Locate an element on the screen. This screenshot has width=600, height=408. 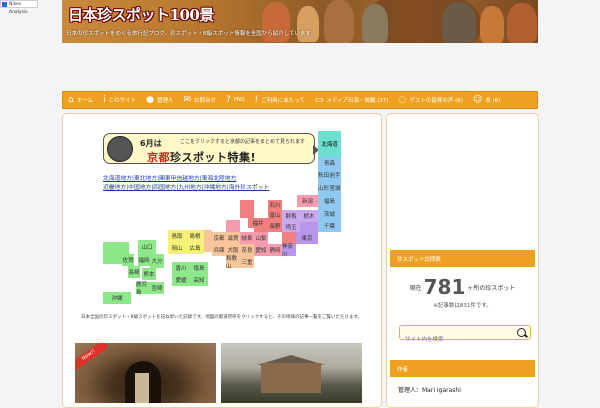
home-icon: ⌂ is located at coordinates (71, 99).